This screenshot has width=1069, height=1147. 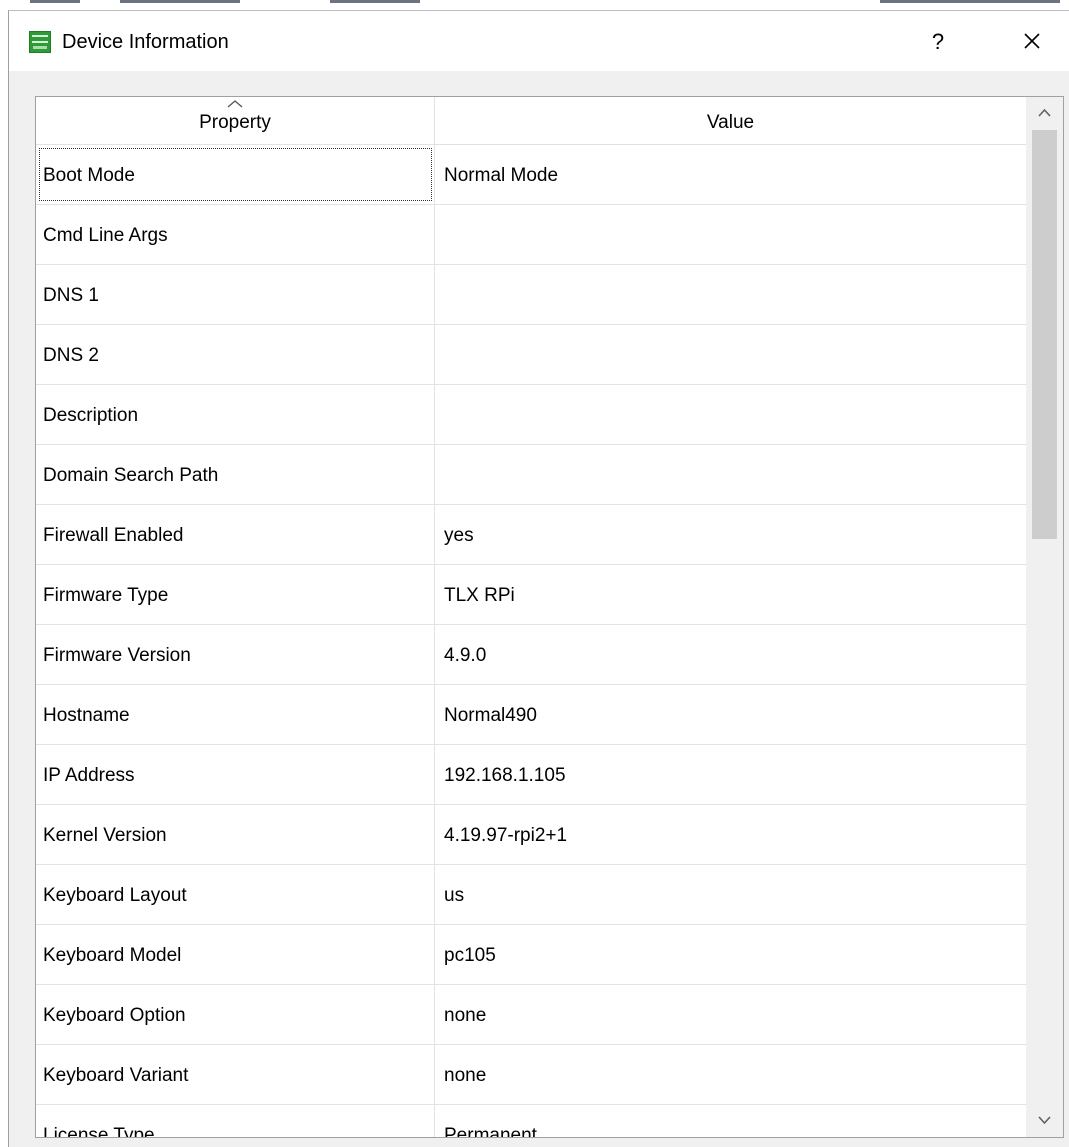 I want to click on scroll-up-button, so click(x=1044, y=113).